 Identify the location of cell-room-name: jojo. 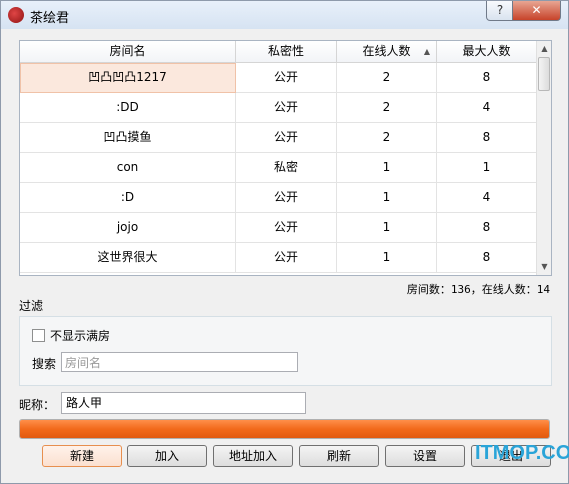
(128, 228).